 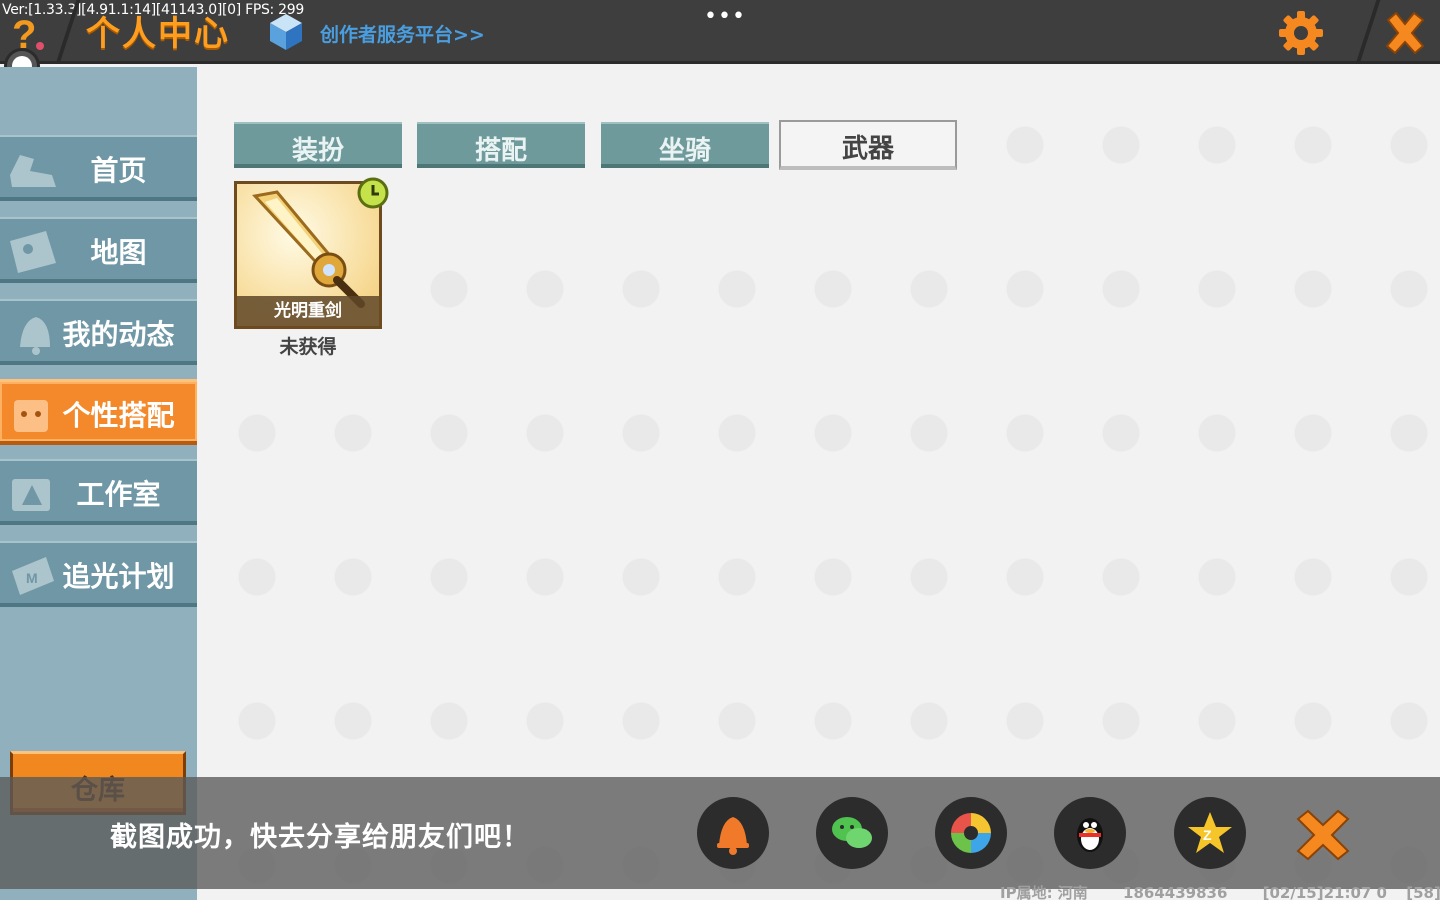 I want to click on sidebar-item-map: 地图, so click(x=98, y=250).